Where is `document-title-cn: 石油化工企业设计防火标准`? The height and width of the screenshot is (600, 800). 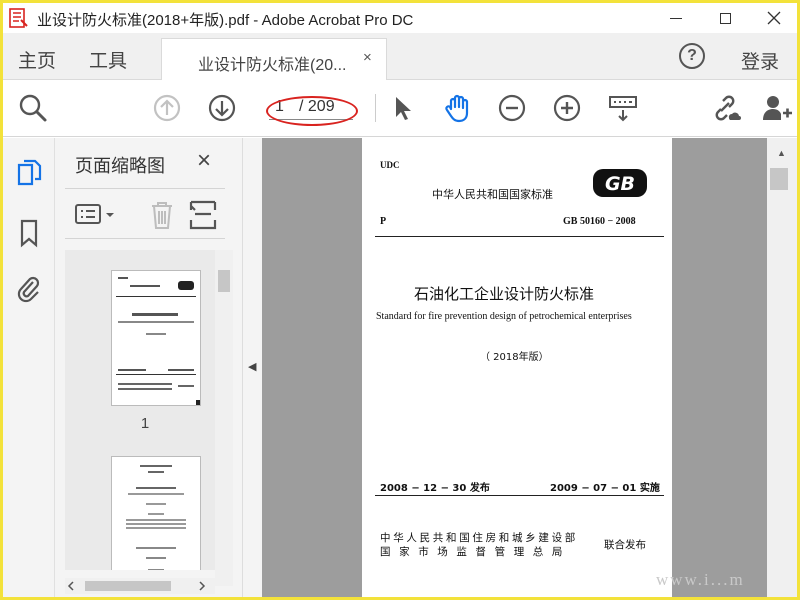 document-title-cn: 石油化工企业设计防火标准 is located at coordinates (504, 294).